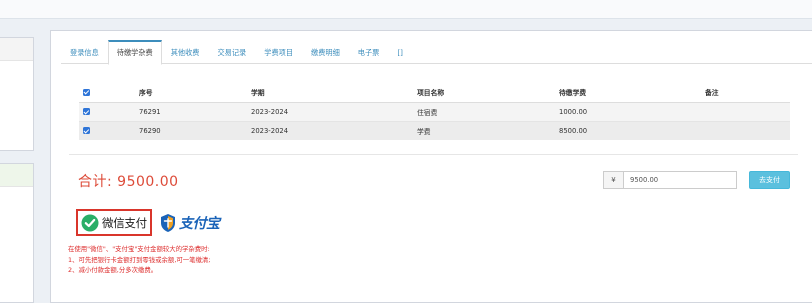 This screenshot has width=812, height=303. Describe the element at coordinates (134, 52) in the screenshot. I see `tab-pending-fees: 待缴学杂费` at that location.